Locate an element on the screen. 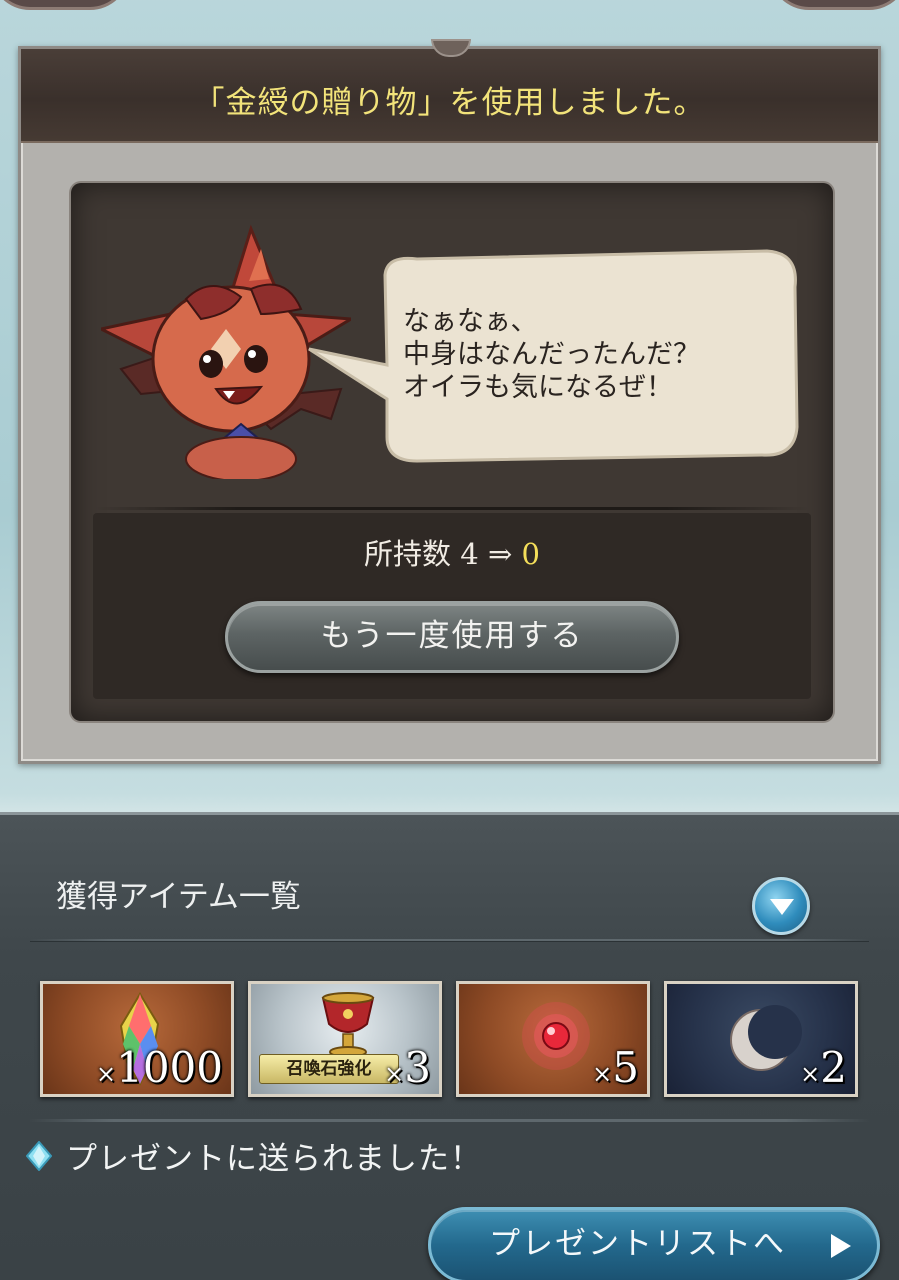 The image size is (899, 1280). owned-count-from: 4 is located at coordinates (469, 554).